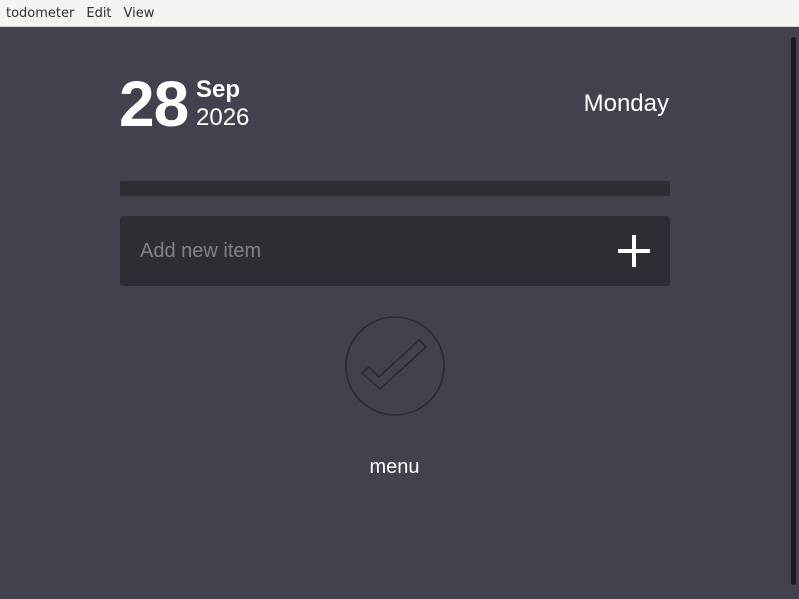  I want to click on scrollbar, so click(794, 313).